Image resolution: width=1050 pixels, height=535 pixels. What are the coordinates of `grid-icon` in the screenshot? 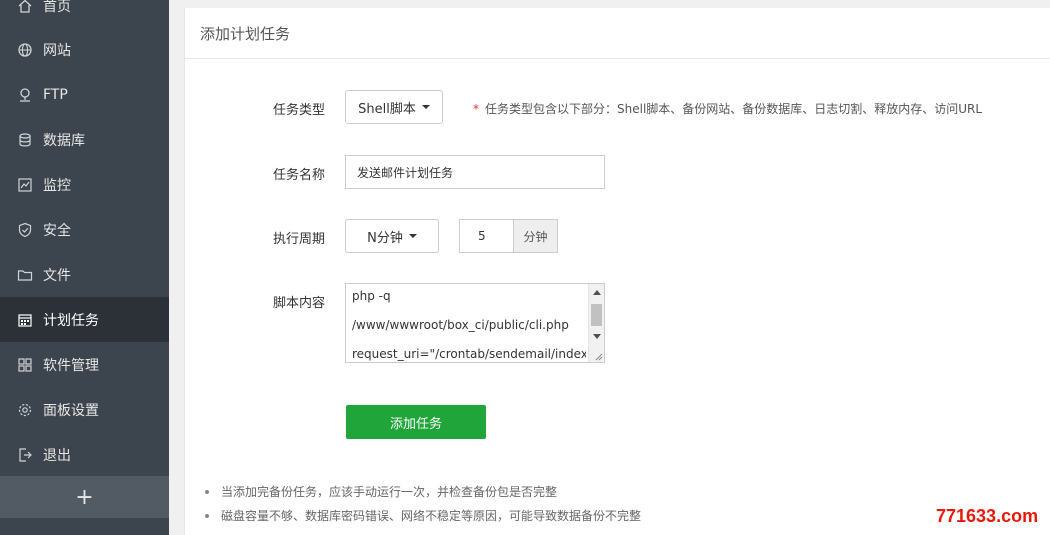 It's located at (25, 365).